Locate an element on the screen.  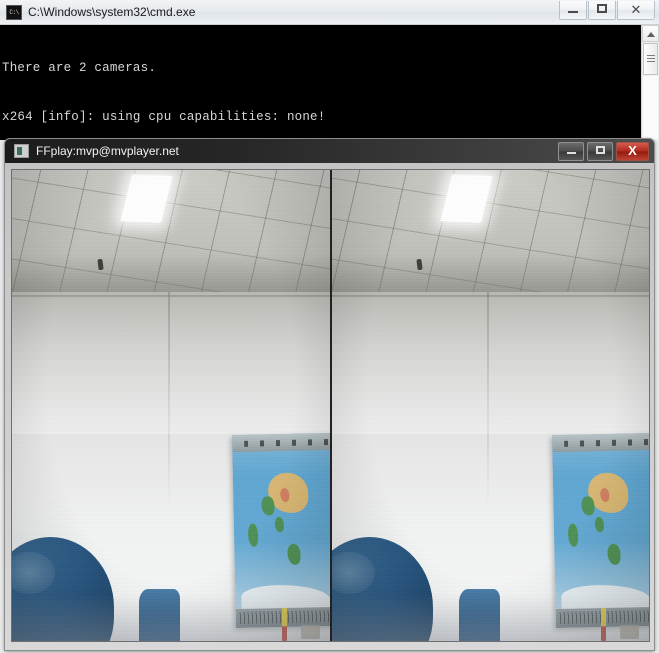
cmd-maximize-button is located at coordinates (602, 10).